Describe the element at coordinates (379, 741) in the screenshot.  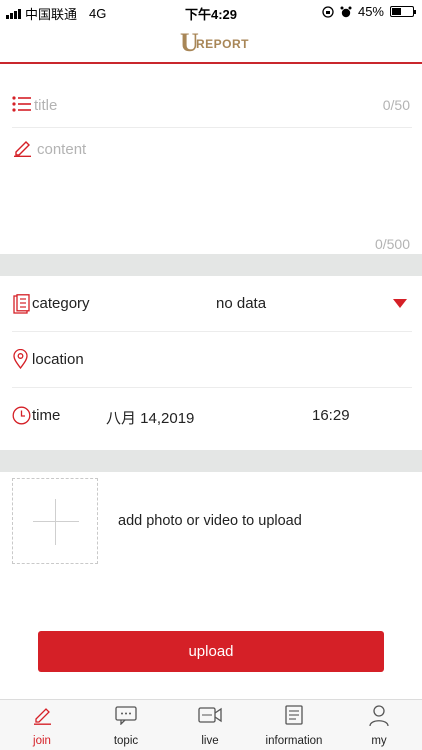
I see `tab-my-label: my` at that location.